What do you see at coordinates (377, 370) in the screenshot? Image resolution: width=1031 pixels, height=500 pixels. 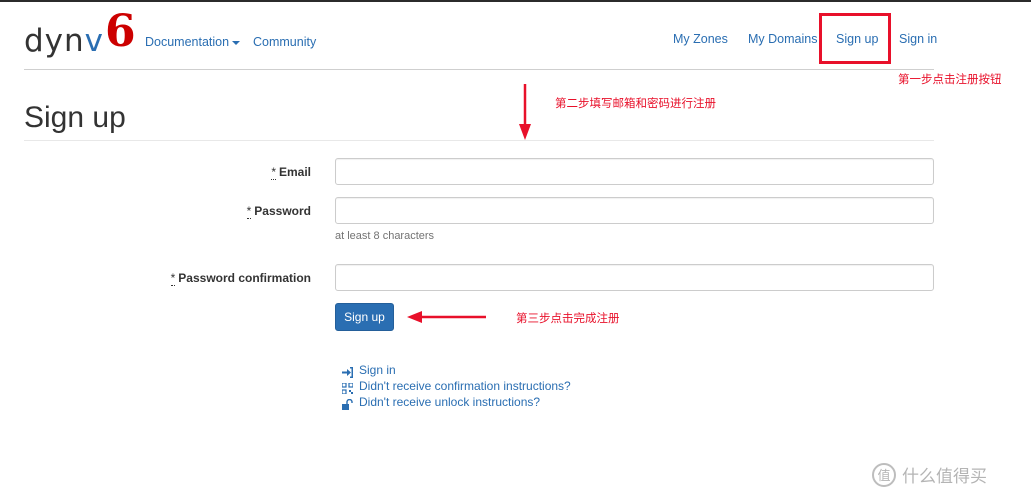 I see `sign-in-link: Sign in` at bounding box center [377, 370].